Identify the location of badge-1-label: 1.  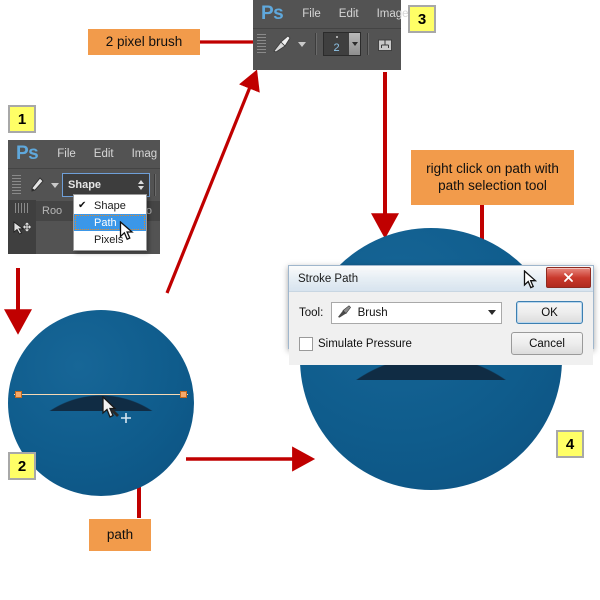
(22, 119).